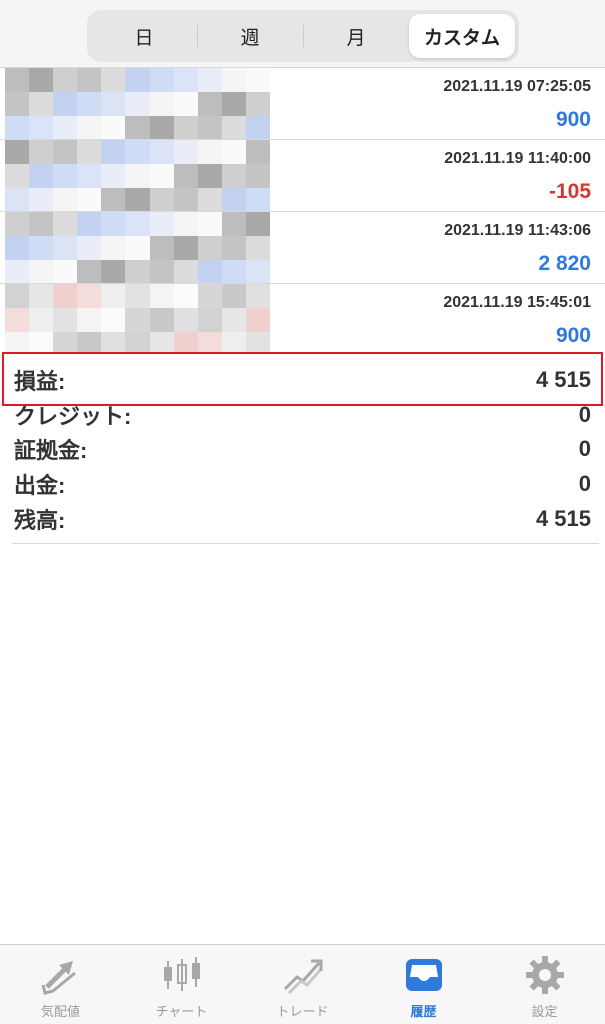  What do you see at coordinates (144, 36) in the screenshot?
I see `tab-day: 日` at bounding box center [144, 36].